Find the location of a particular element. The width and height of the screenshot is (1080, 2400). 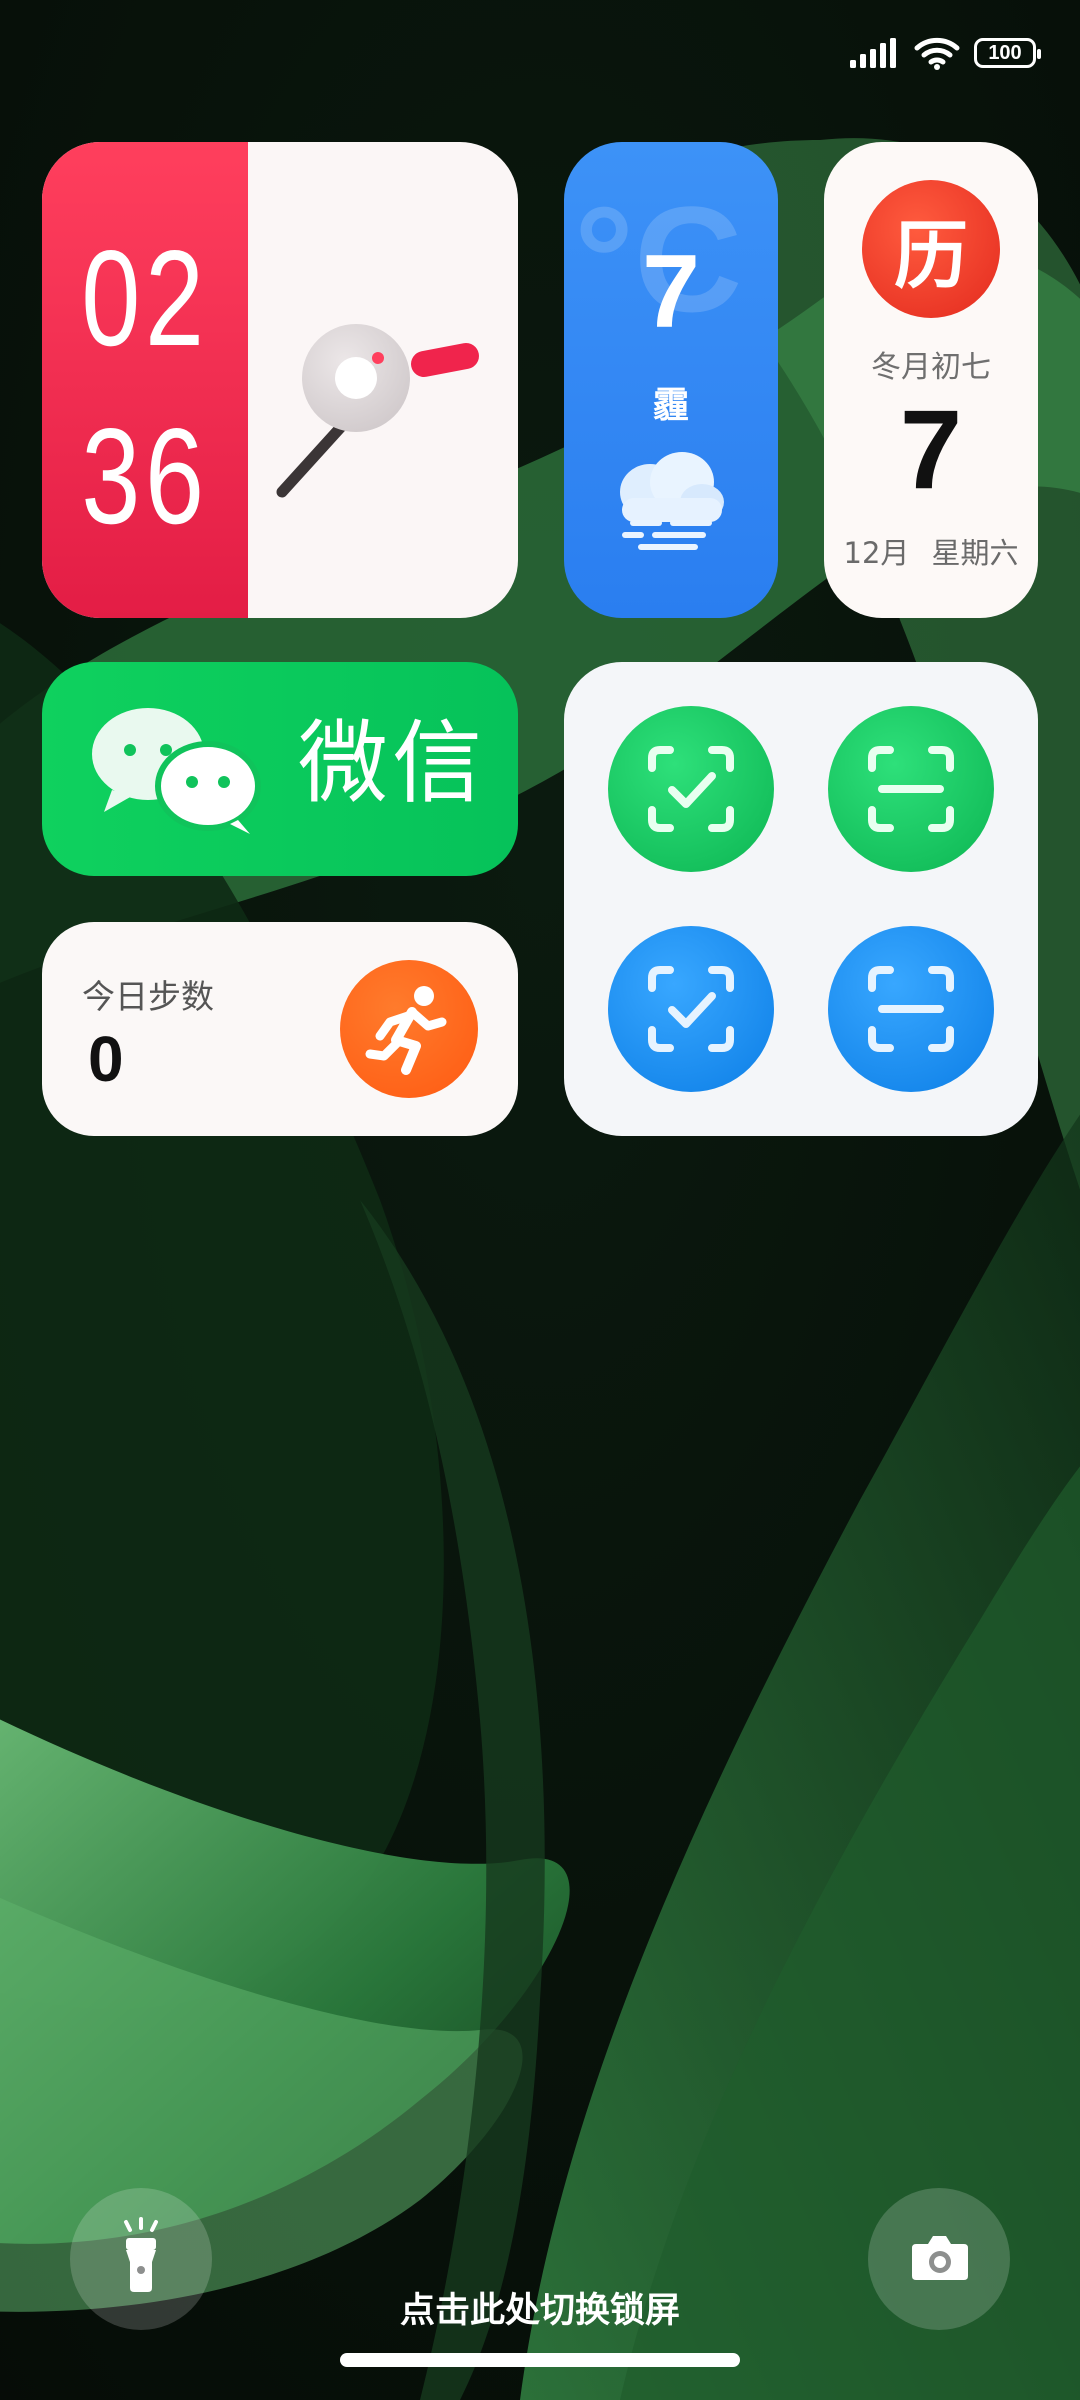

scan-widget is located at coordinates (801, 899).